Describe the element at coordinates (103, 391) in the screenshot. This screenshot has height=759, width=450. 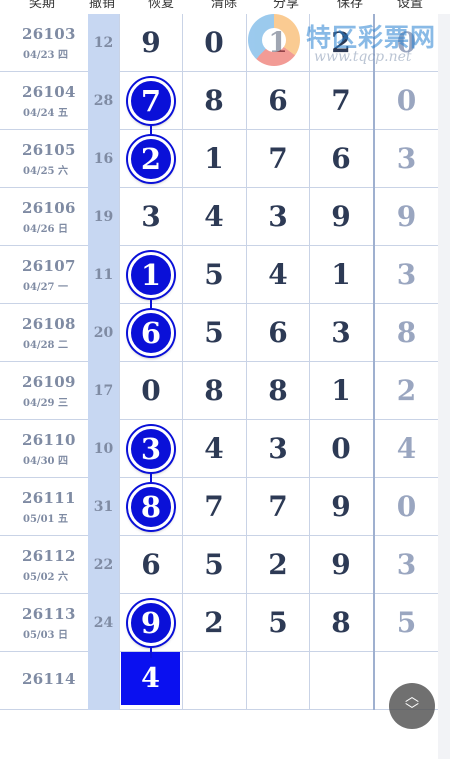
I see `miss-count: 17` at that location.